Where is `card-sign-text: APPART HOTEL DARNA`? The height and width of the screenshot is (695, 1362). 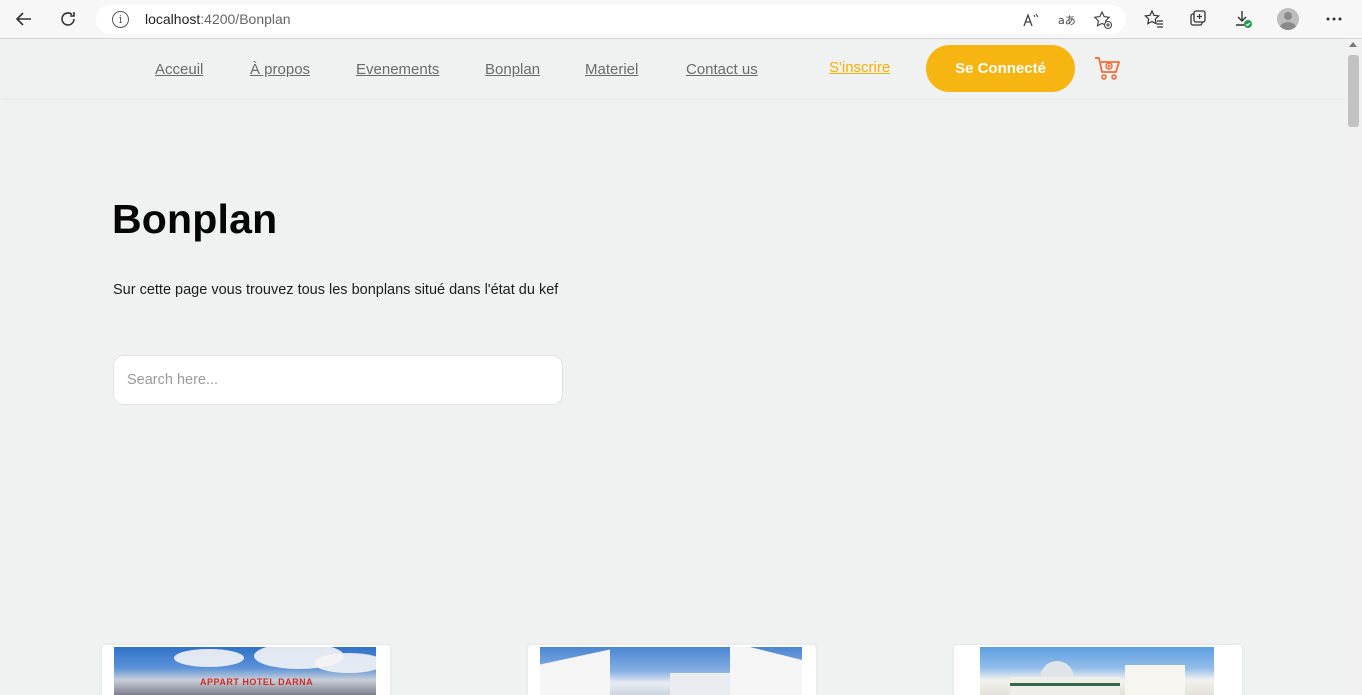
card-sign-text: APPART HOTEL DARNA is located at coordinates (257, 682).